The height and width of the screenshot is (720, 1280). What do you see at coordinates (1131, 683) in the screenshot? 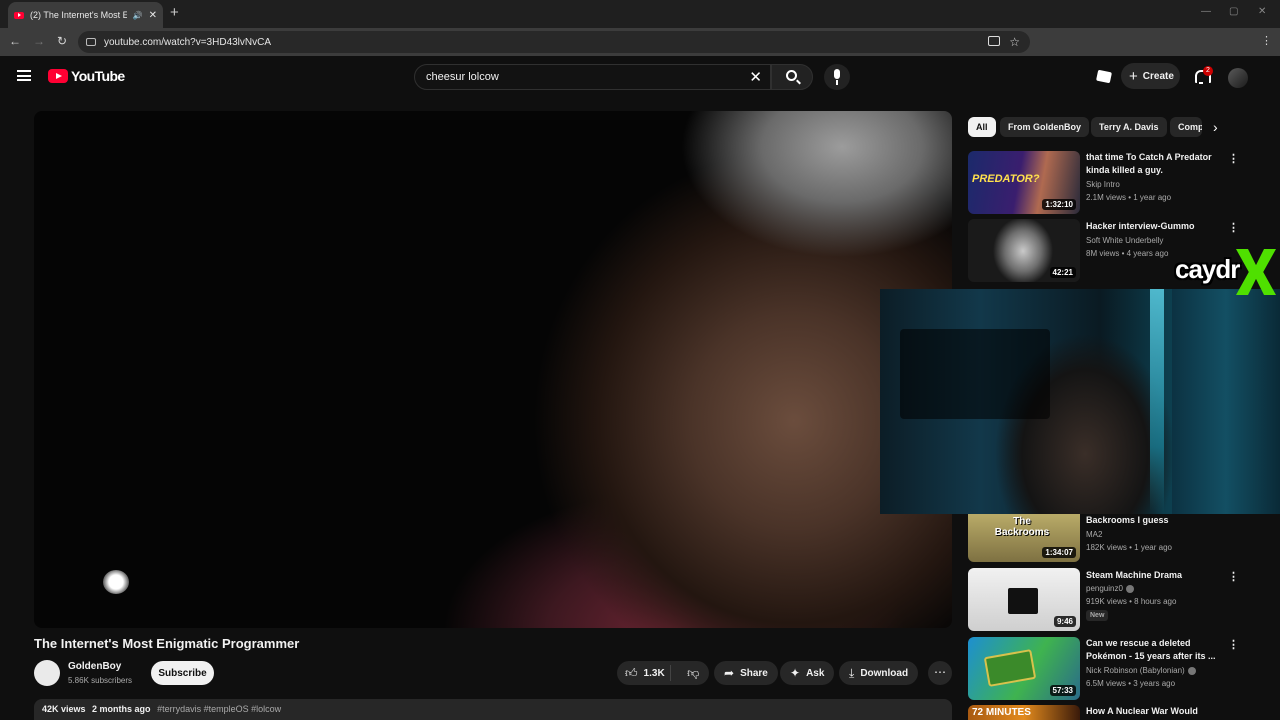
I see `recommendation-meta: 6.5M views • 3 years ago` at bounding box center [1131, 683].